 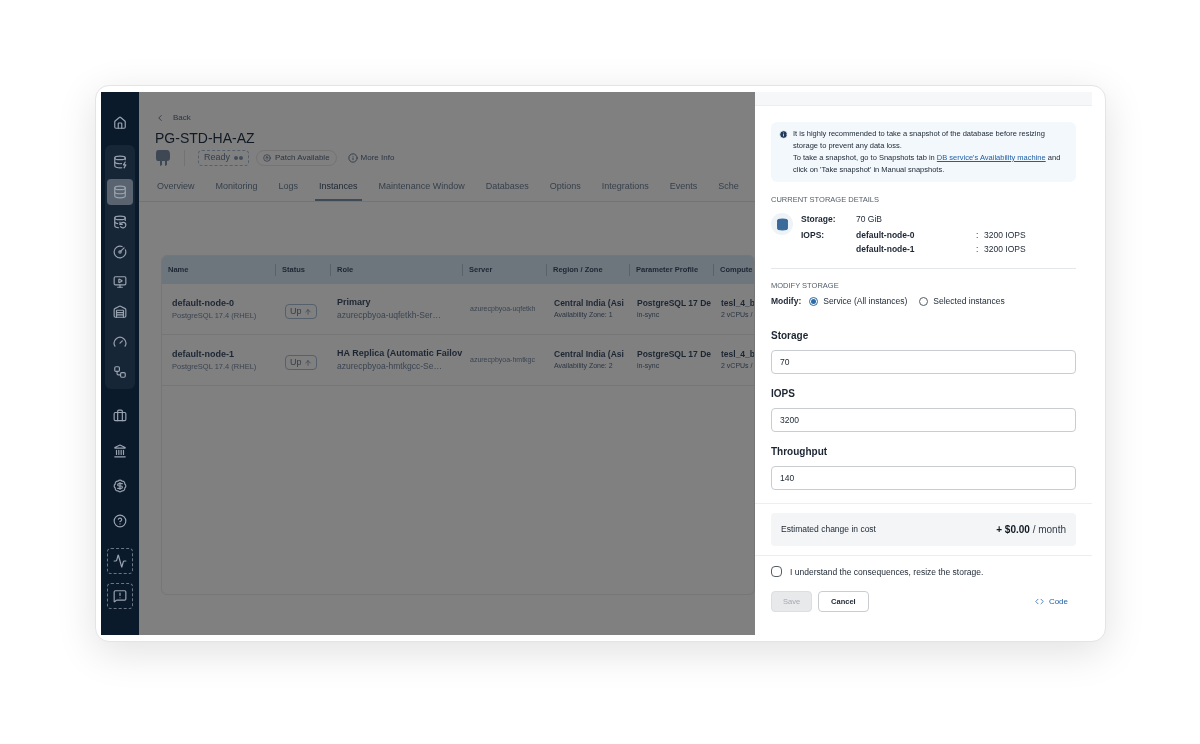 What do you see at coordinates (869, 219) in the screenshot?
I see `storage-value: 70 GiB` at bounding box center [869, 219].